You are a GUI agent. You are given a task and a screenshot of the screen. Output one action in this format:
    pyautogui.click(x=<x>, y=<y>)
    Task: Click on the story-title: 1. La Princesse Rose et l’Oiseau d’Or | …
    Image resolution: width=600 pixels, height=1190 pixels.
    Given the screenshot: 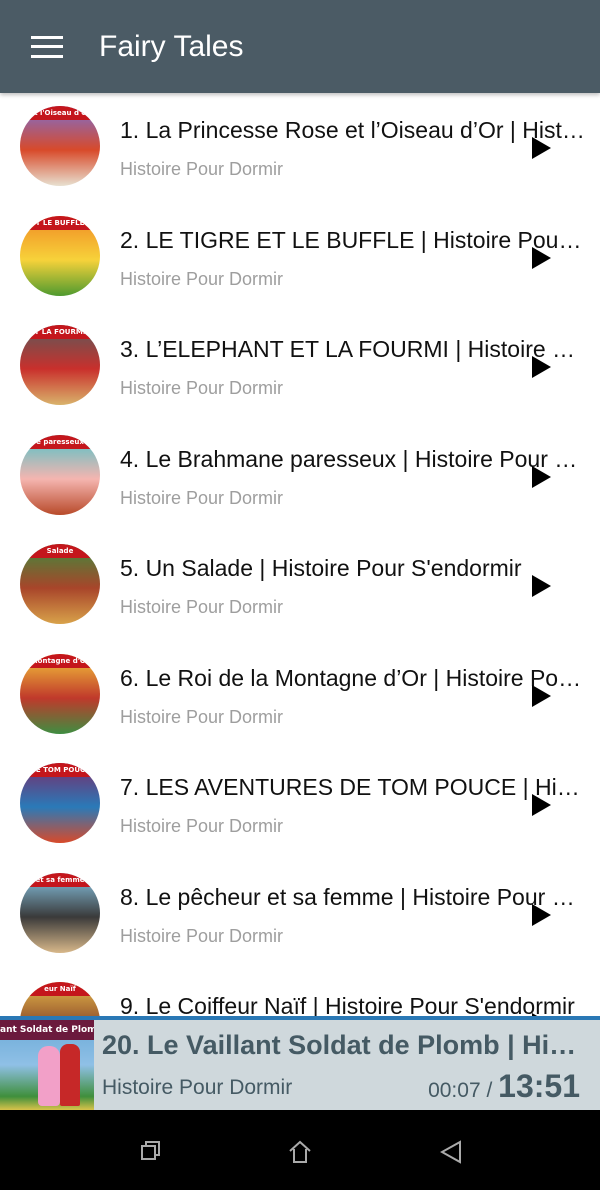 What is the action you would take?
    pyautogui.click(x=353, y=130)
    